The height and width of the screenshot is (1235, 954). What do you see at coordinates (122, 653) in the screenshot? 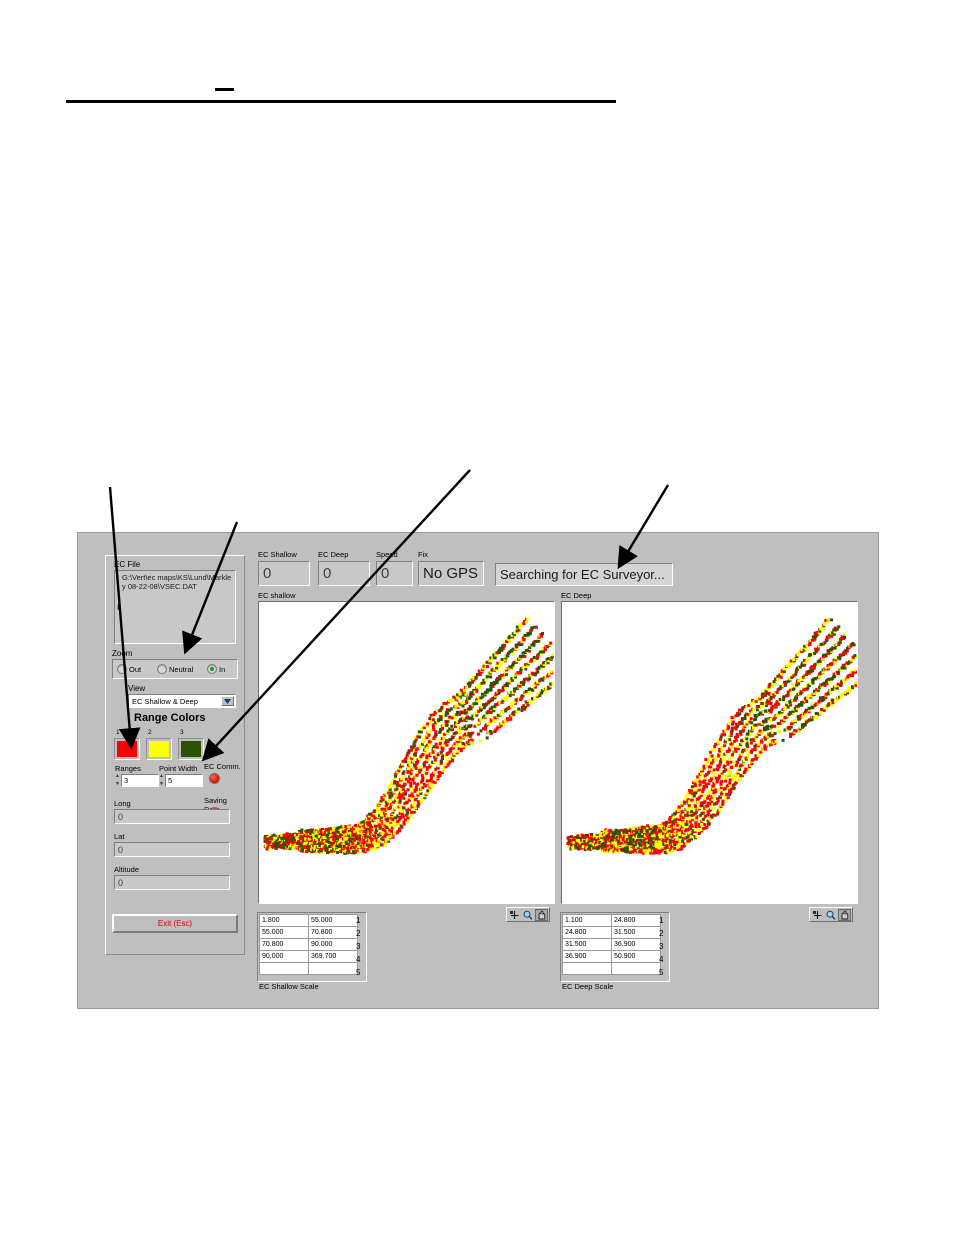
I see `zoom-group-label: Zoom` at bounding box center [122, 653].